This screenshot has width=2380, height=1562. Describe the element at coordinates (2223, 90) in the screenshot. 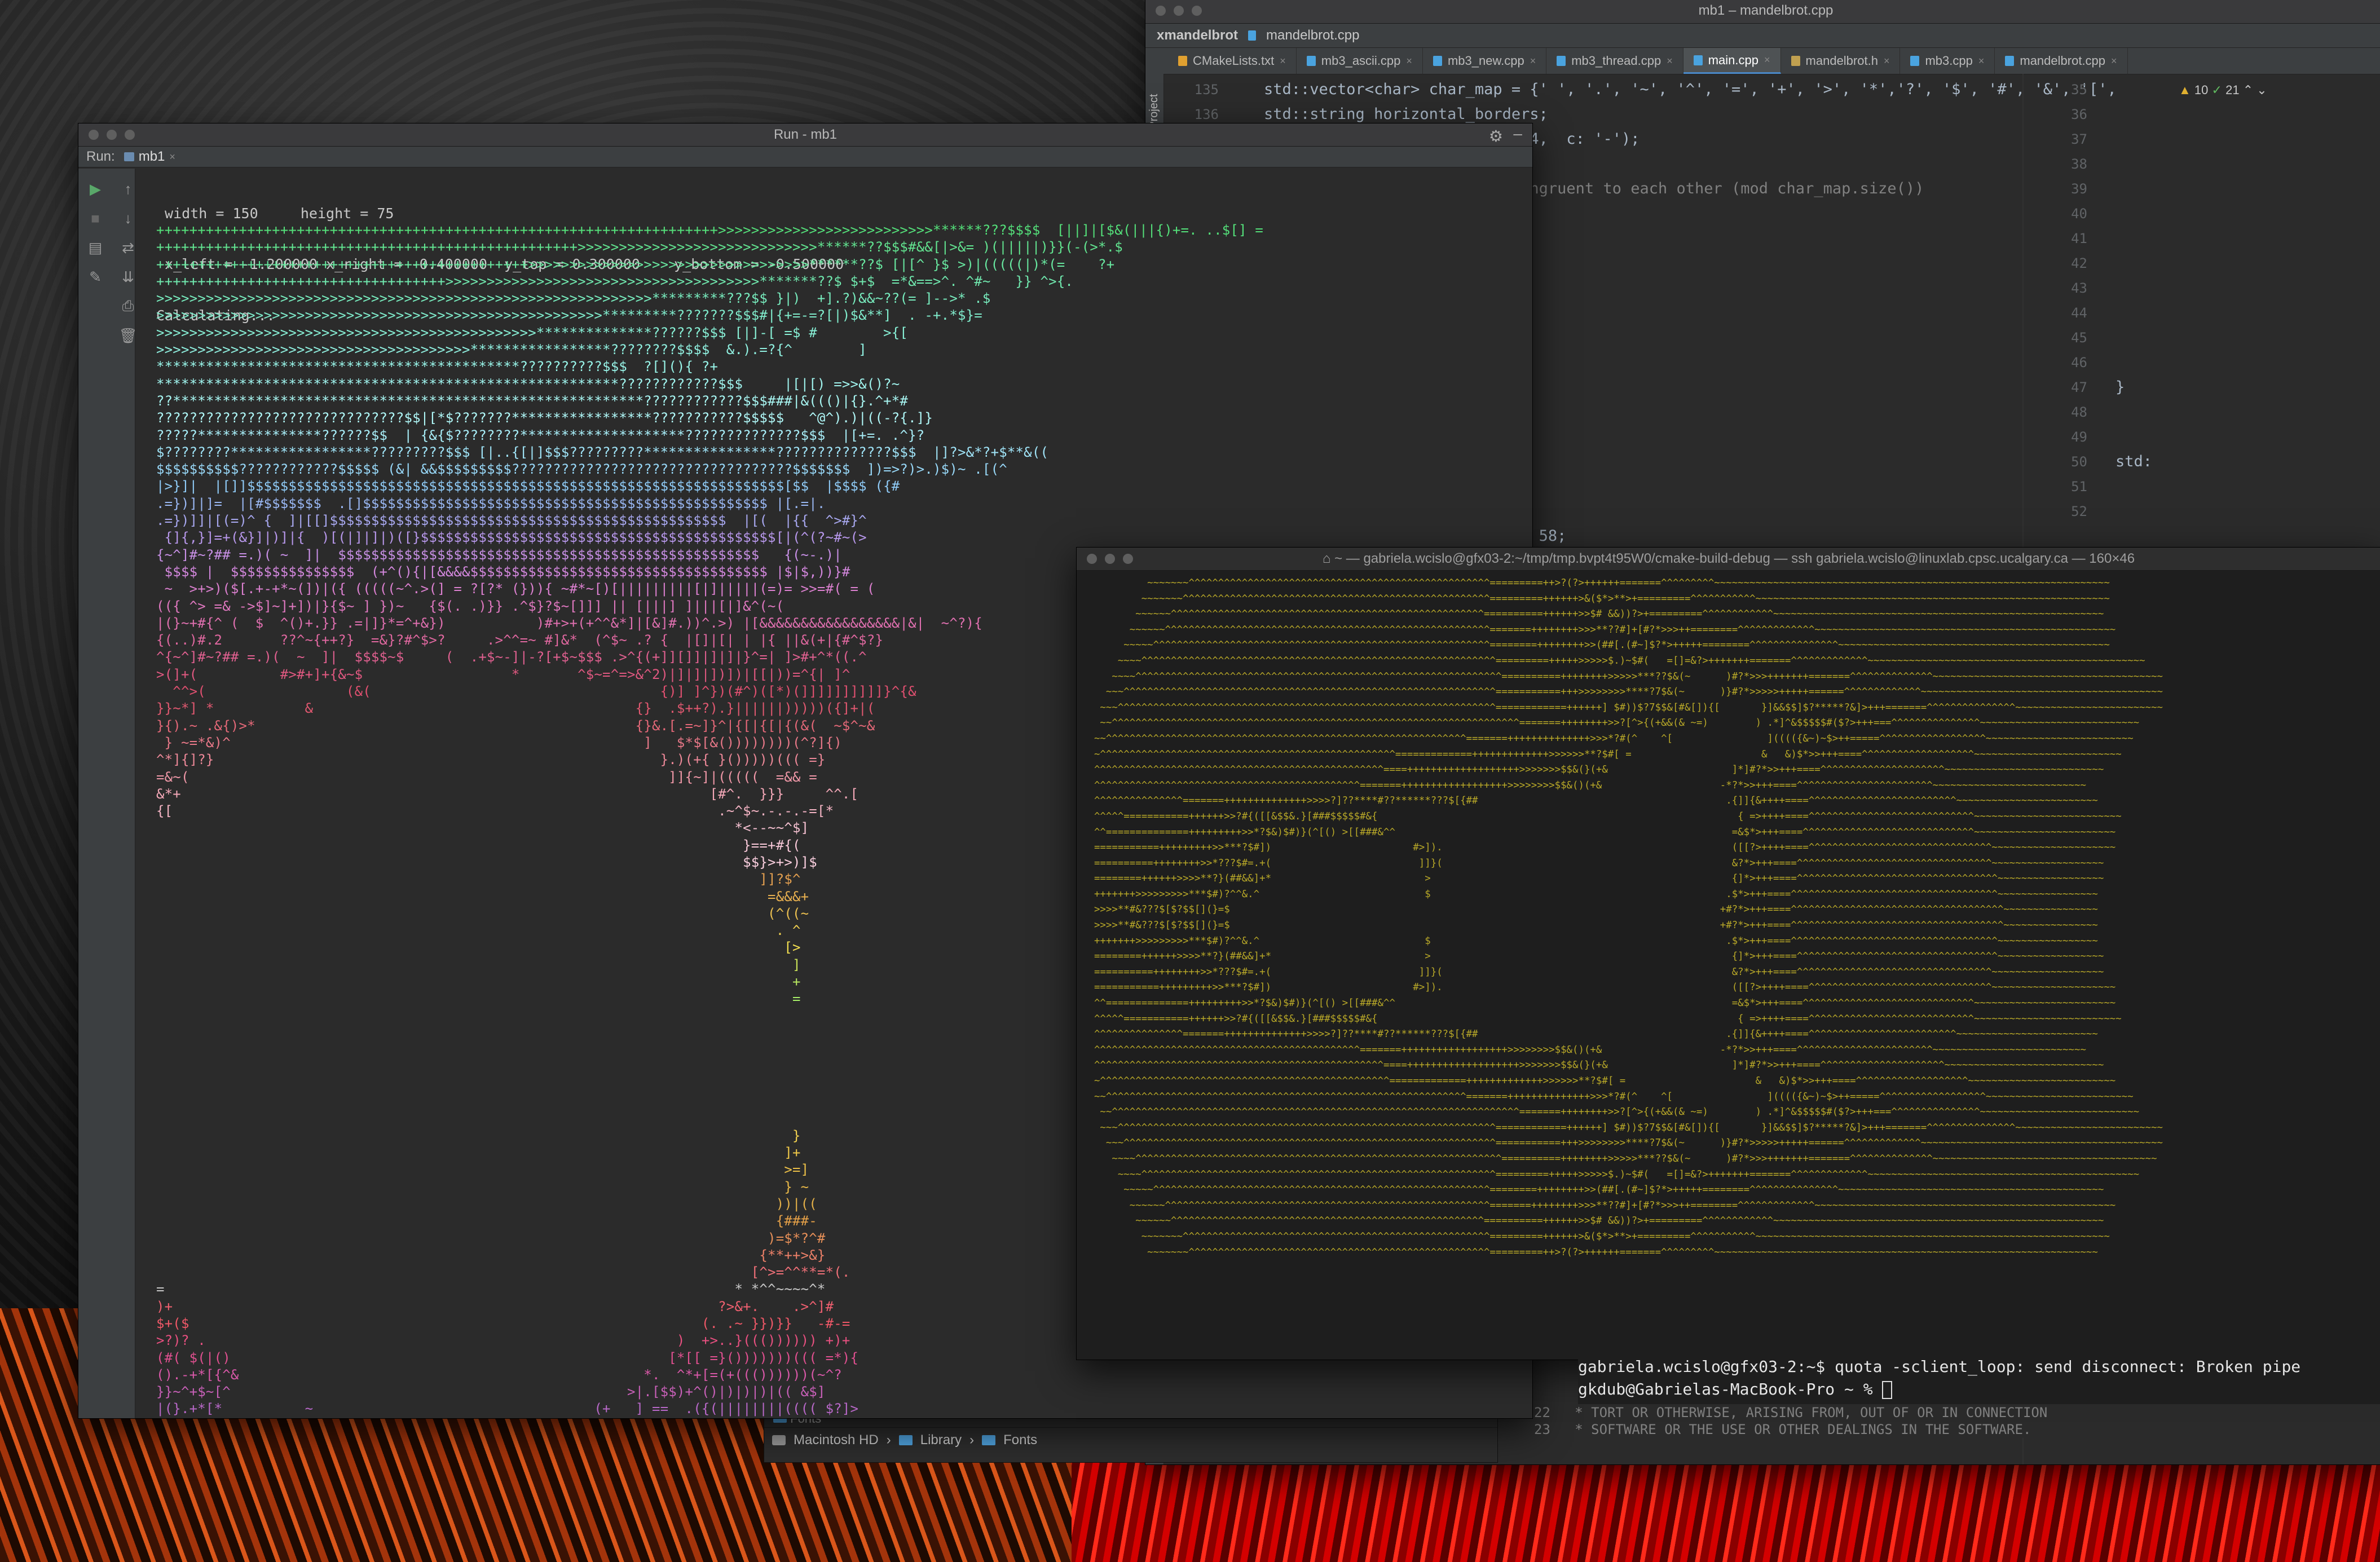

I see `inspection-widget: ▲ 10 ✓ 21 ⌃ ⌄` at that location.